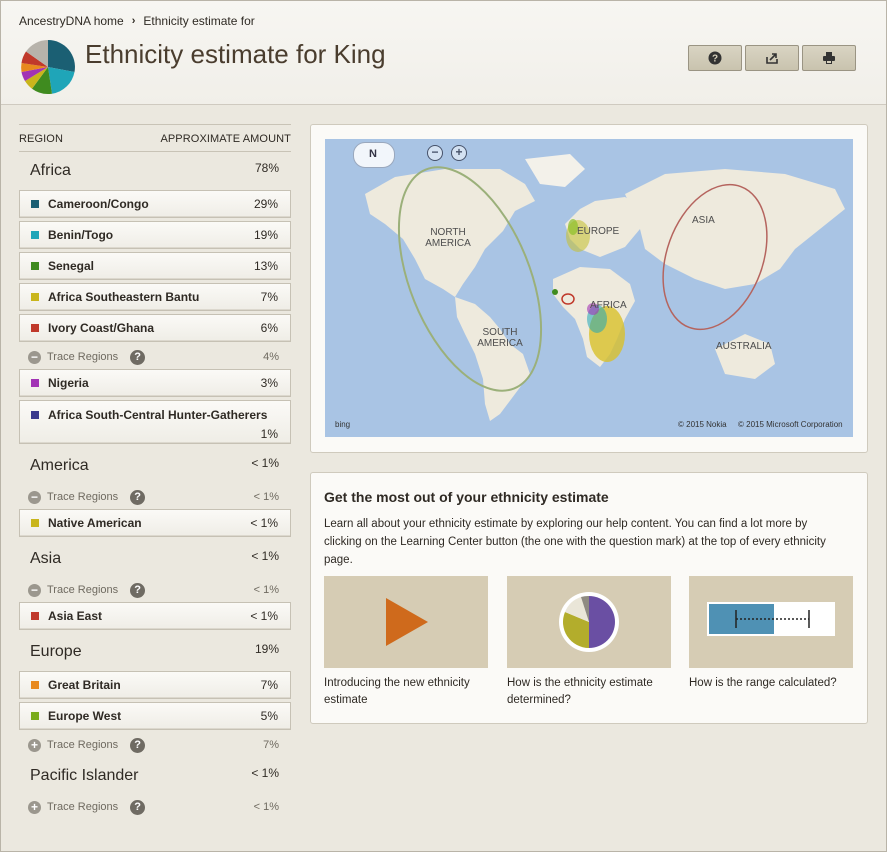 This screenshot has height=852, width=887. Describe the element at coordinates (158, 415) in the screenshot. I see `subregion-name: Africa South-Central Hunter-Gatherers` at that location.